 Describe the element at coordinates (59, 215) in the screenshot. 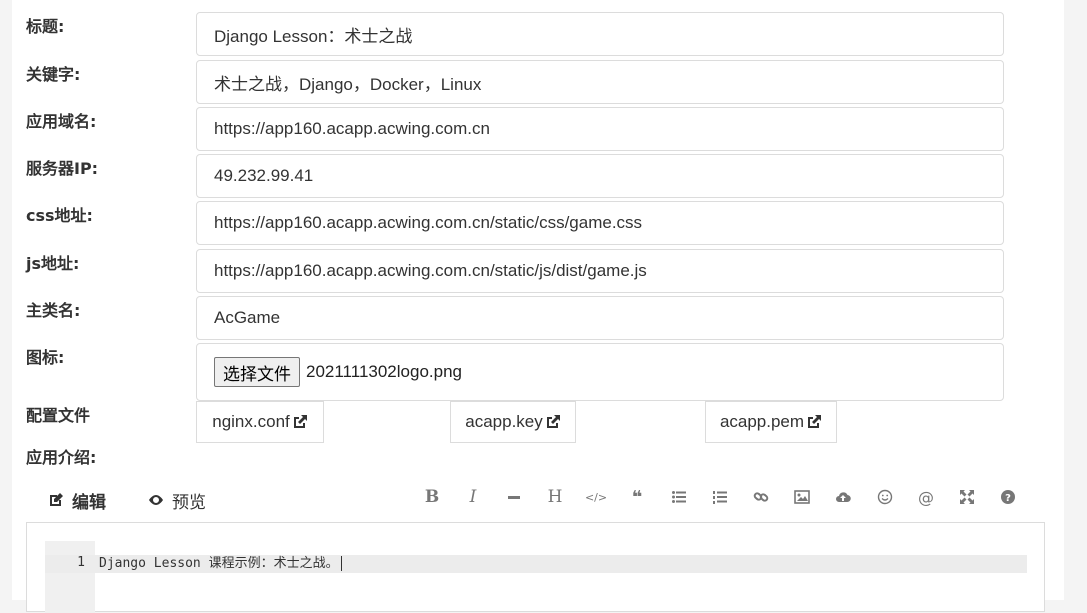

I see `css-url-label: css地址:` at that location.